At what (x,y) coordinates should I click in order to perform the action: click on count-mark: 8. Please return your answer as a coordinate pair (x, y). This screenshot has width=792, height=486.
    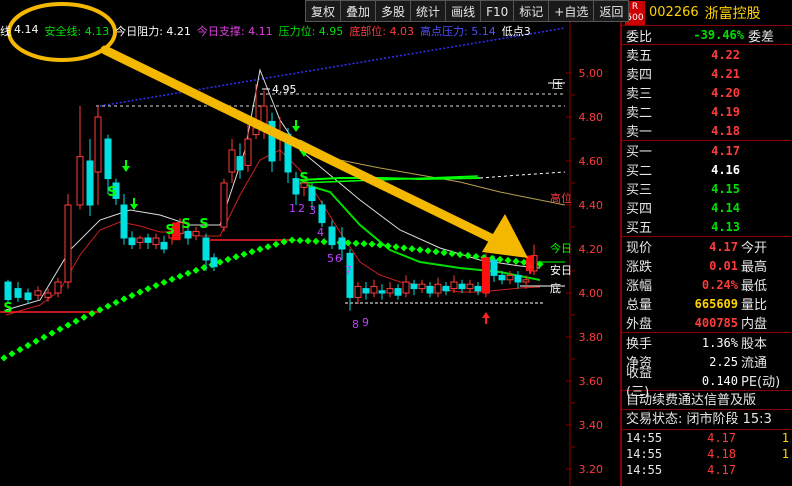
    Looking at the image, I should click on (355, 324).